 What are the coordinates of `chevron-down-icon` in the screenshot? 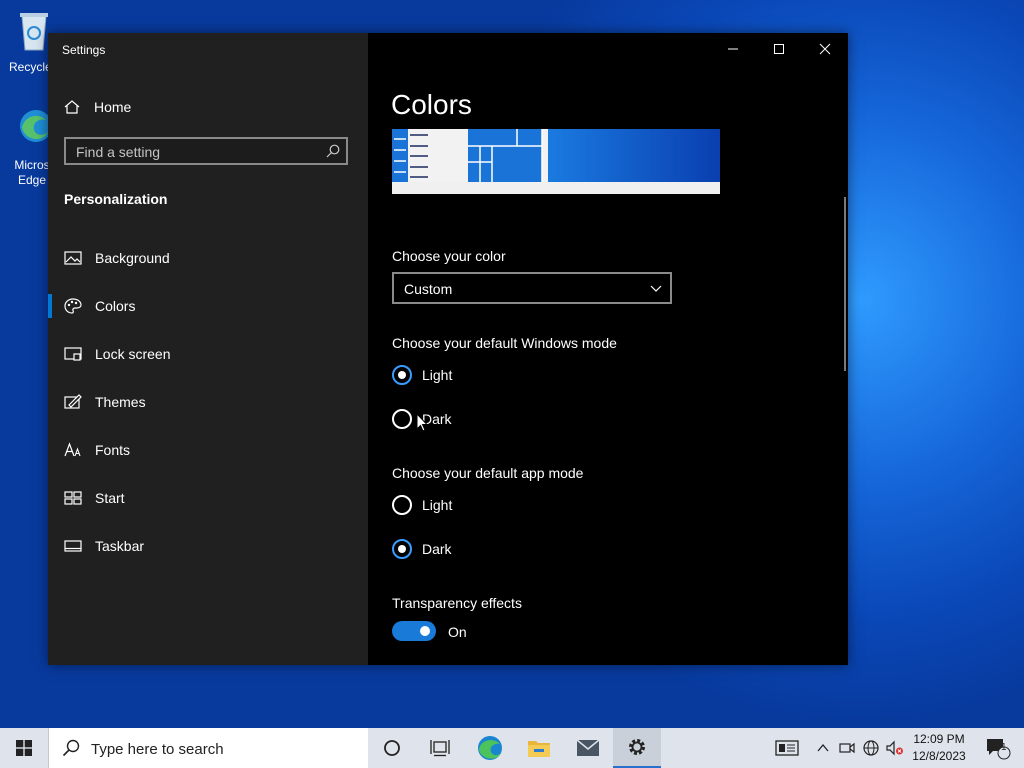 It's located at (656, 288).